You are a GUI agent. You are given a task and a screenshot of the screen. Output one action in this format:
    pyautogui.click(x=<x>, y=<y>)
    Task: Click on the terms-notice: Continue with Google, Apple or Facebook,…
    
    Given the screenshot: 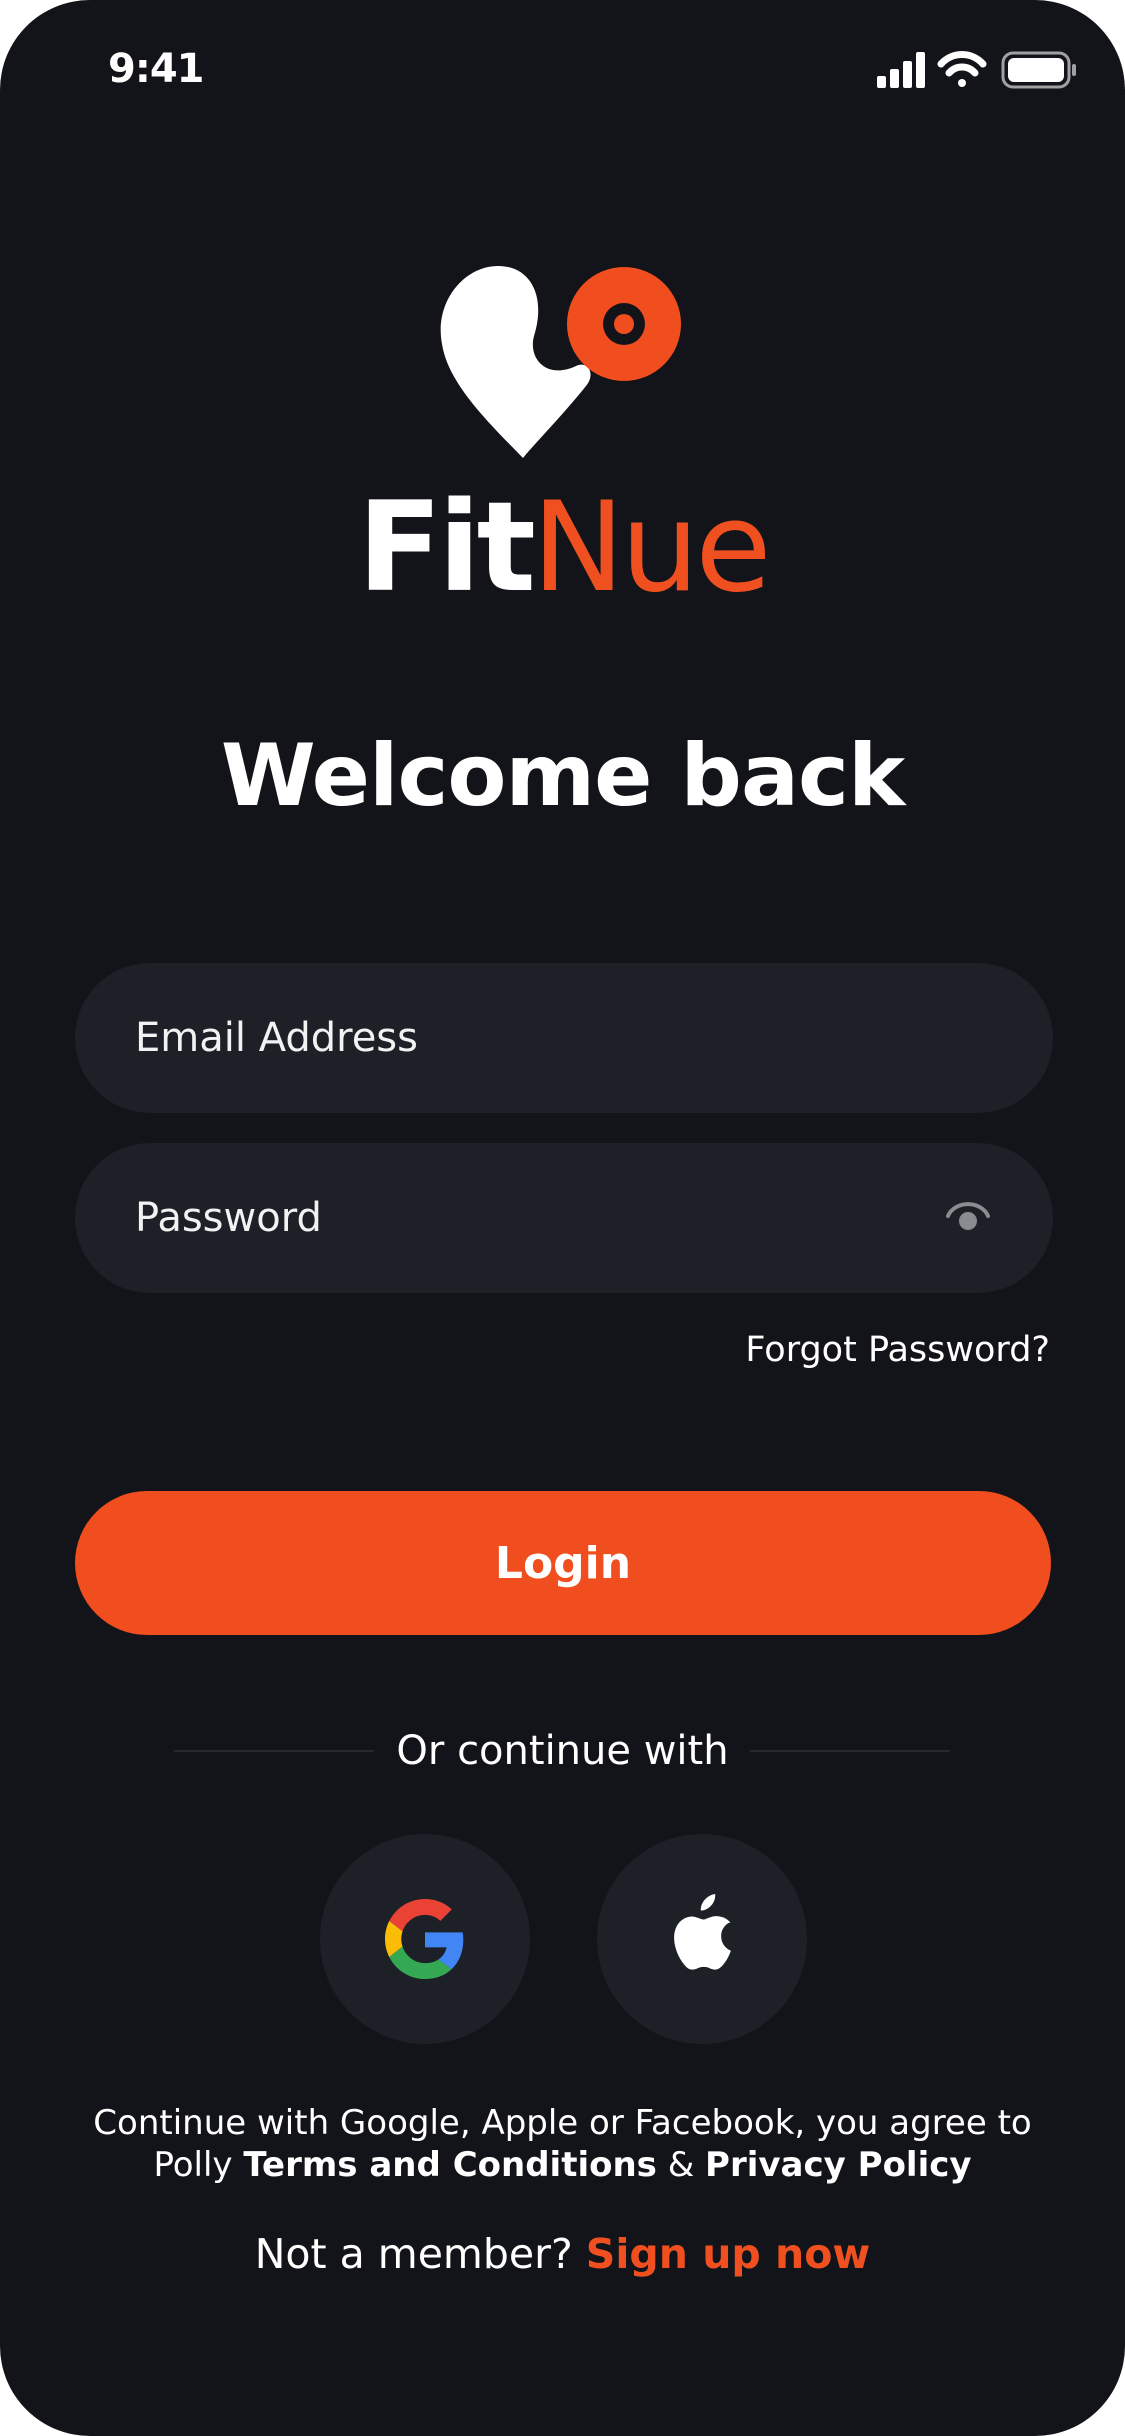 What is the action you would take?
    pyautogui.click(x=562, y=2144)
    